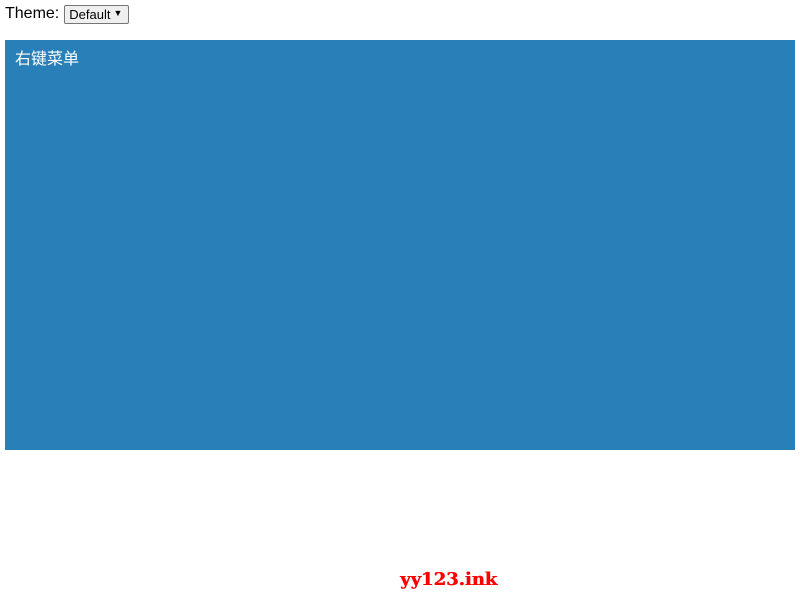 This screenshot has width=800, height=600. What do you see at coordinates (47, 58) in the screenshot?
I see `context-menu-label: 右键菜单` at bounding box center [47, 58].